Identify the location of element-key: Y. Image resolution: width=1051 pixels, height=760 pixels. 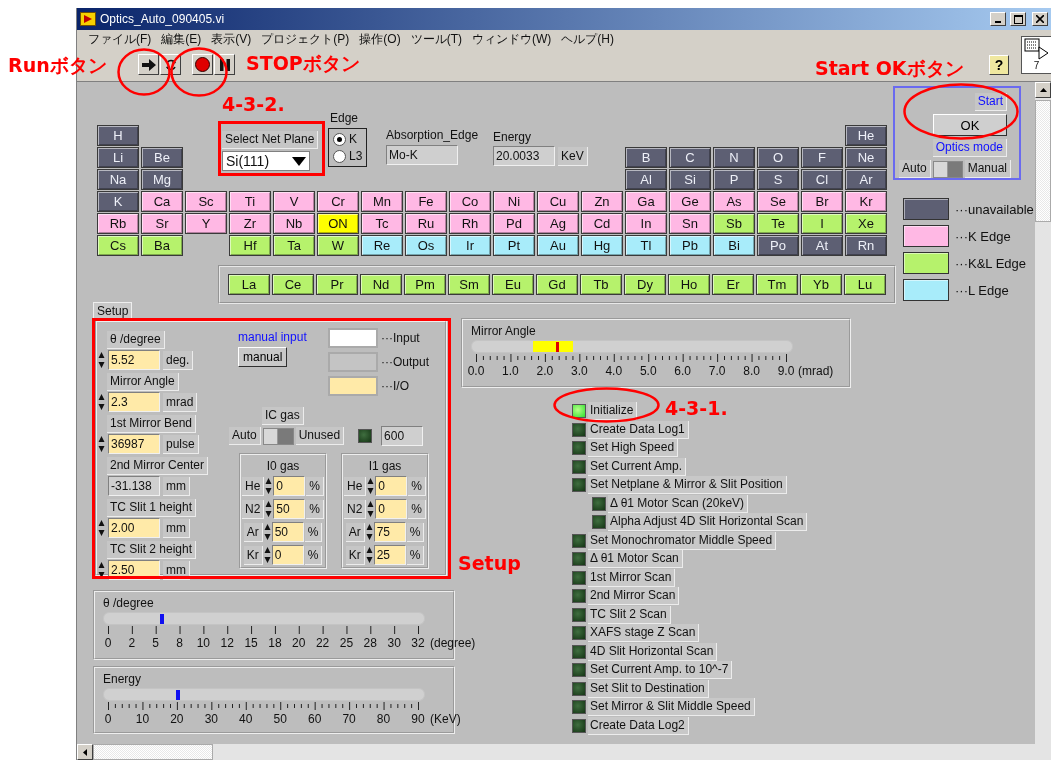
(206, 223).